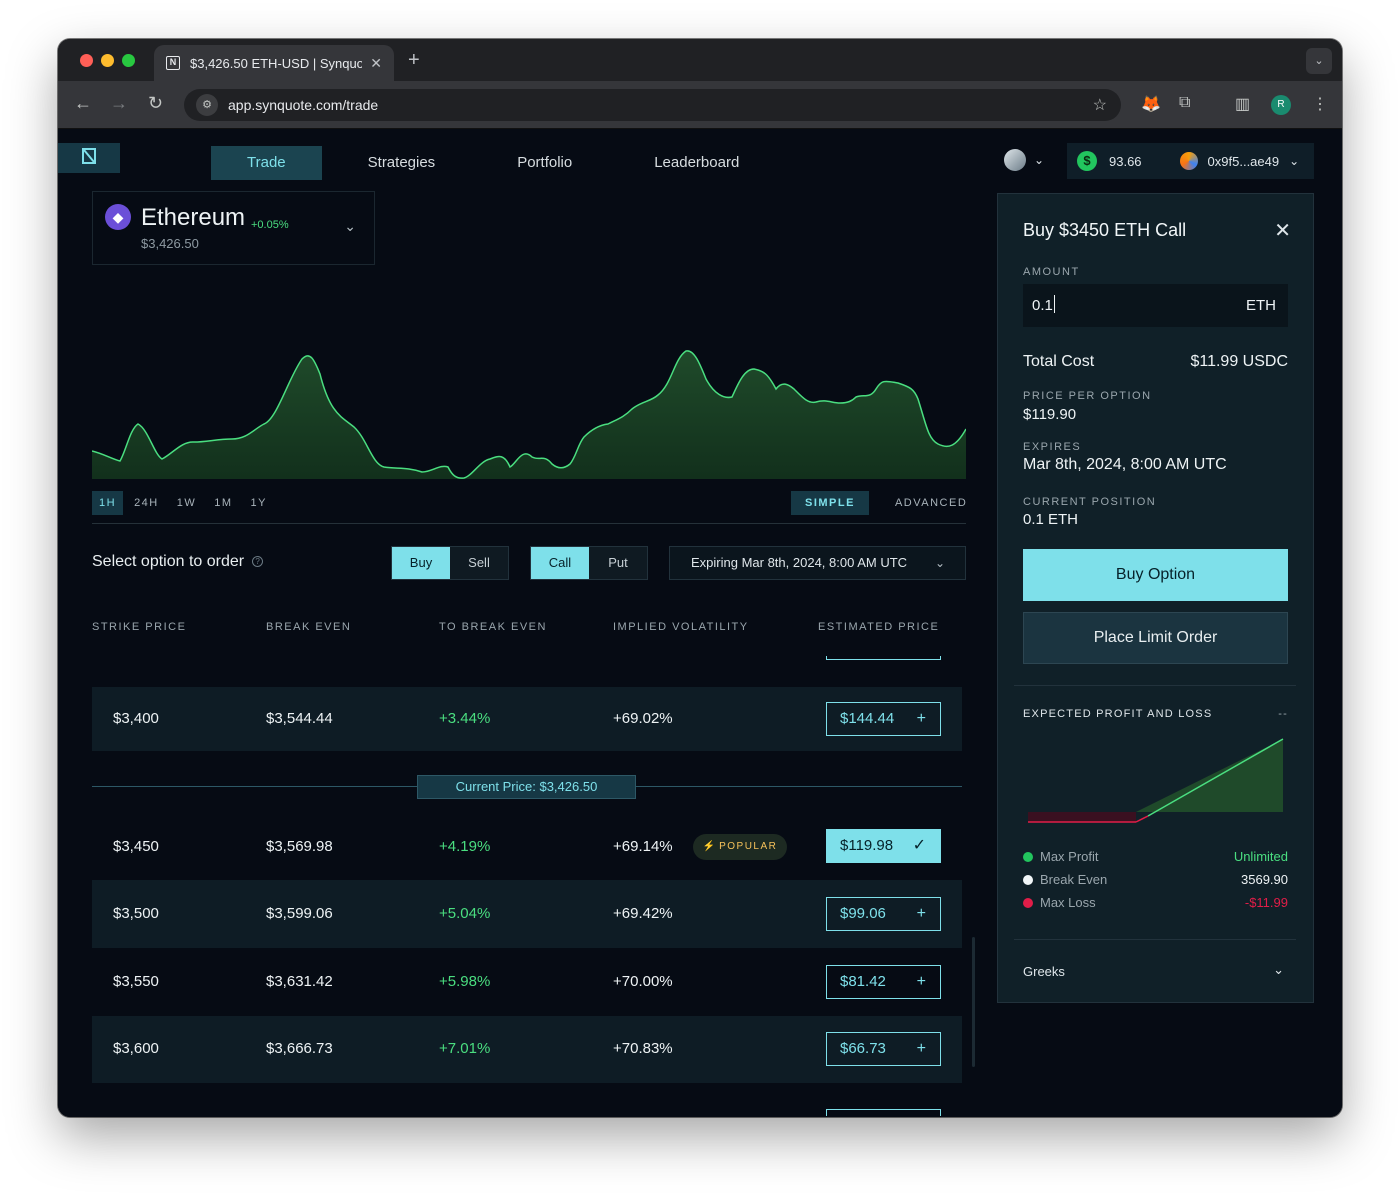  What do you see at coordinates (309, 627) in the screenshot?
I see `header-break-even: BREAK EVEN` at bounding box center [309, 627].